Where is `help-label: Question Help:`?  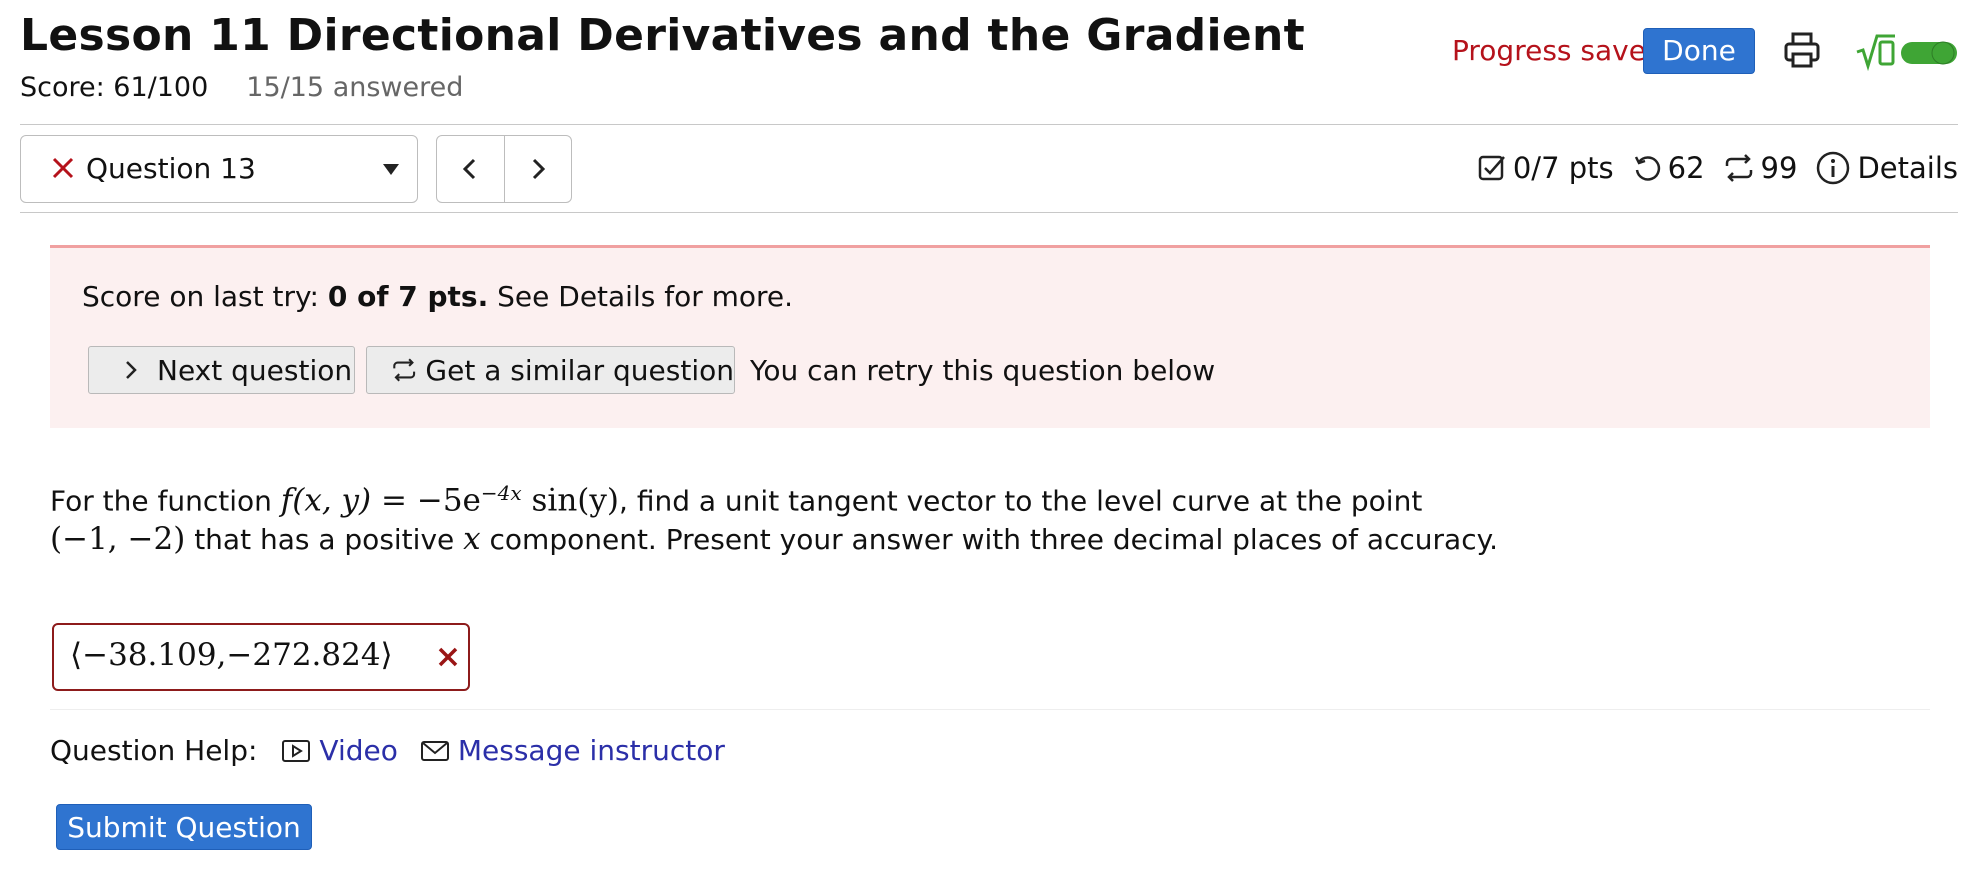 help-label: Question Help: is located at coordinates (154, 750).